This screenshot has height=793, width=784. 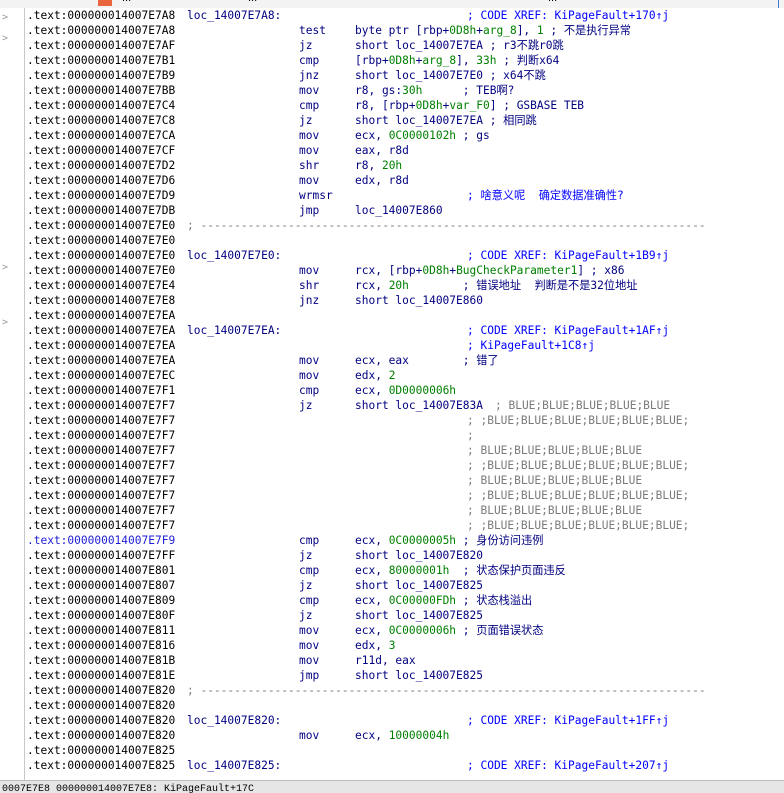 I want to click on line-address: .text:000000014007E7F7, so click(x=101, y=495).